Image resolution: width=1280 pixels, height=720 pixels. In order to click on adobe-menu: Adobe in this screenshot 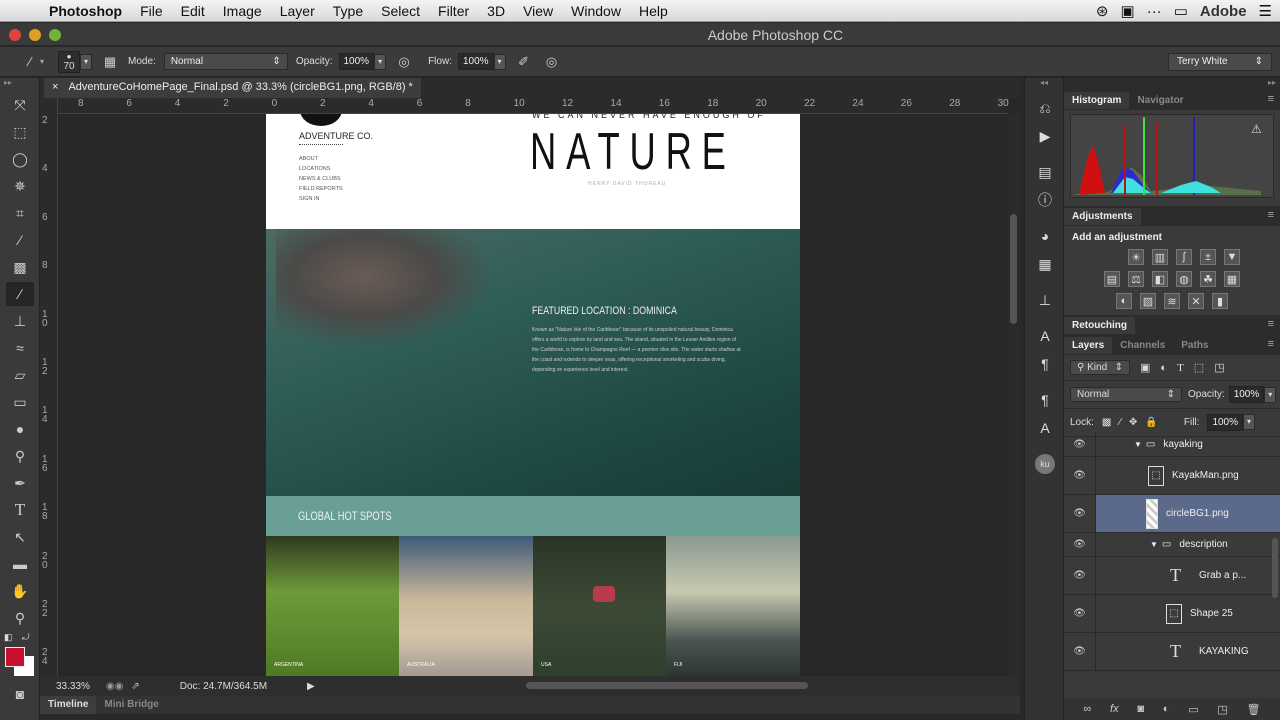, I will do `click(1223, 11)`.